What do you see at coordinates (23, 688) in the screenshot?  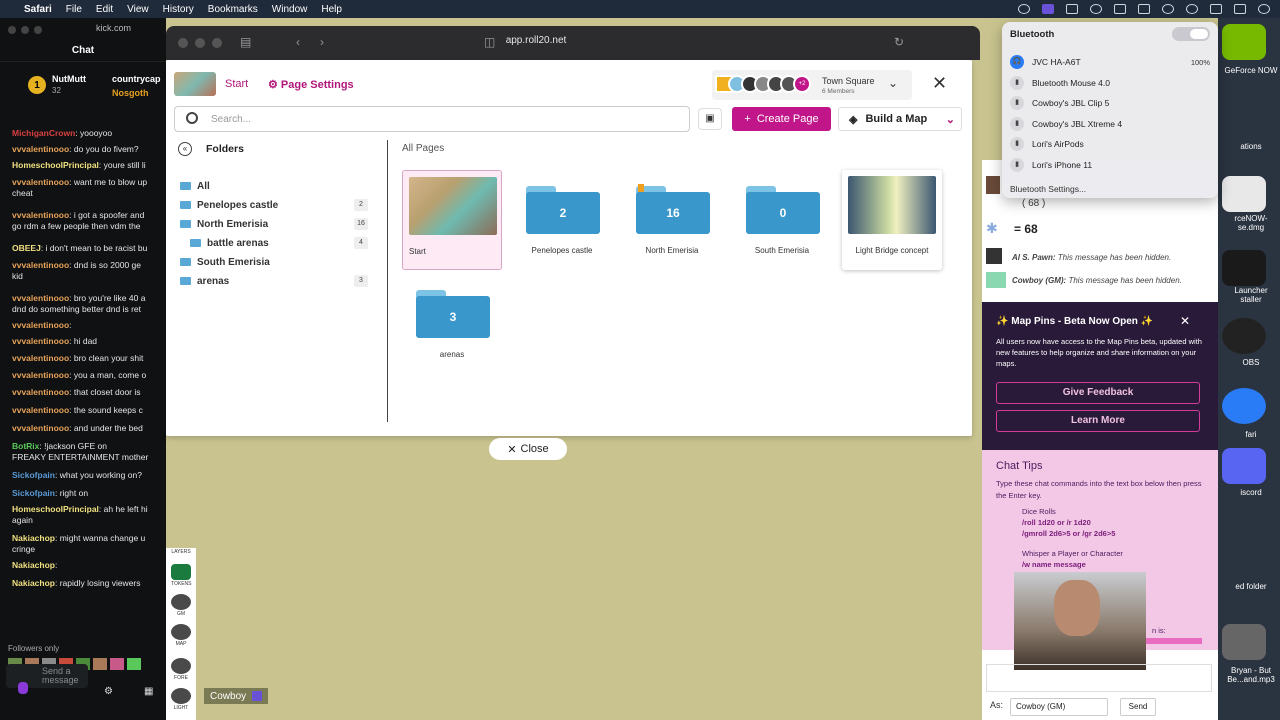 I see `mic-icon` at bounding box center [23, 688].